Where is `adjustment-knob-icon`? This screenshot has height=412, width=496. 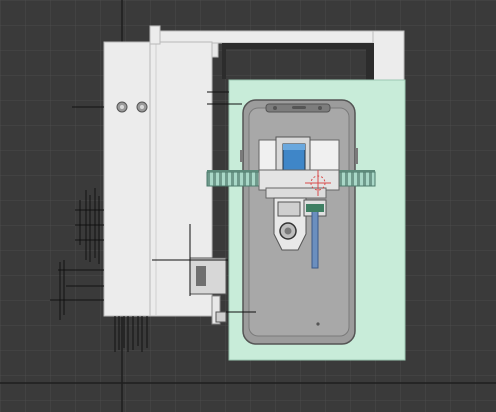 adjustment-knob-icon is located at coordinates (288, 231).